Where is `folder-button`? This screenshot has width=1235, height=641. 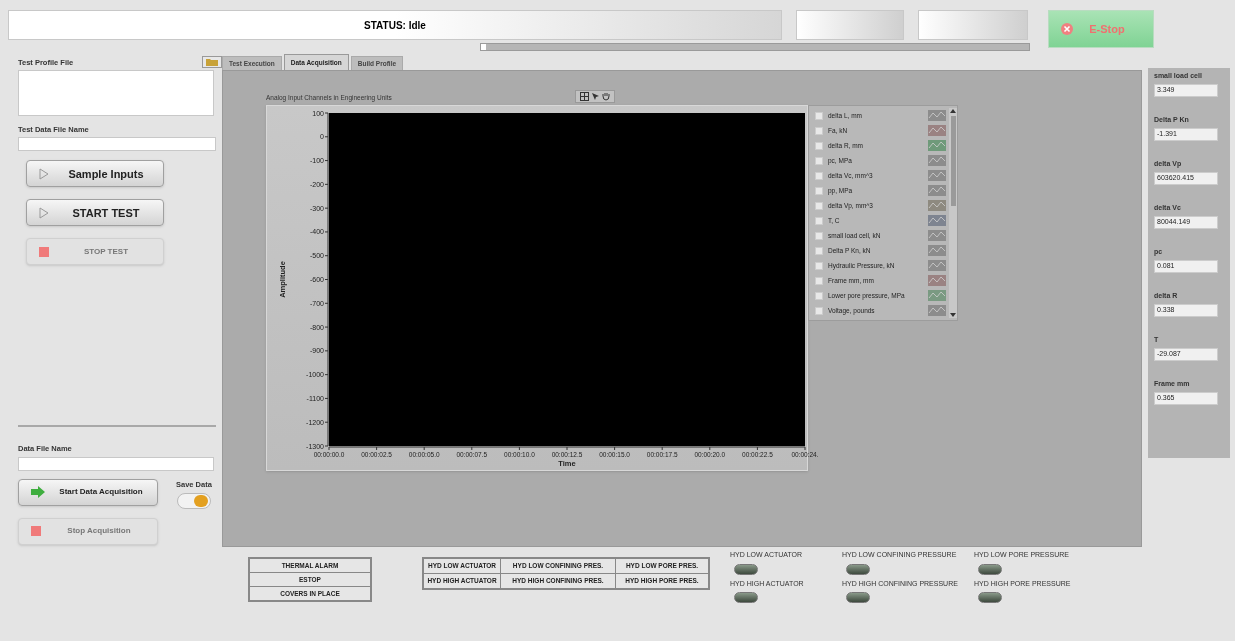 folder-button is located at coordinates (212, 62).